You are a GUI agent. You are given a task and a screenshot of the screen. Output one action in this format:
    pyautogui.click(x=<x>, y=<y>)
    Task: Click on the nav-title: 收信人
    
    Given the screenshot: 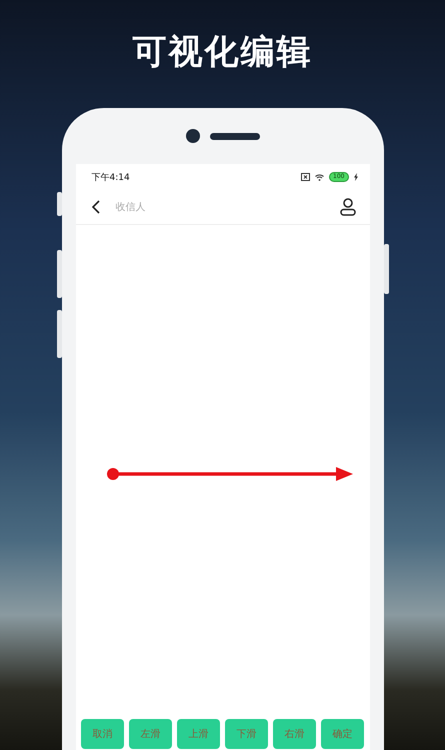 What is the action you would take?
    pyautogui.click(x=131, y=207)
    